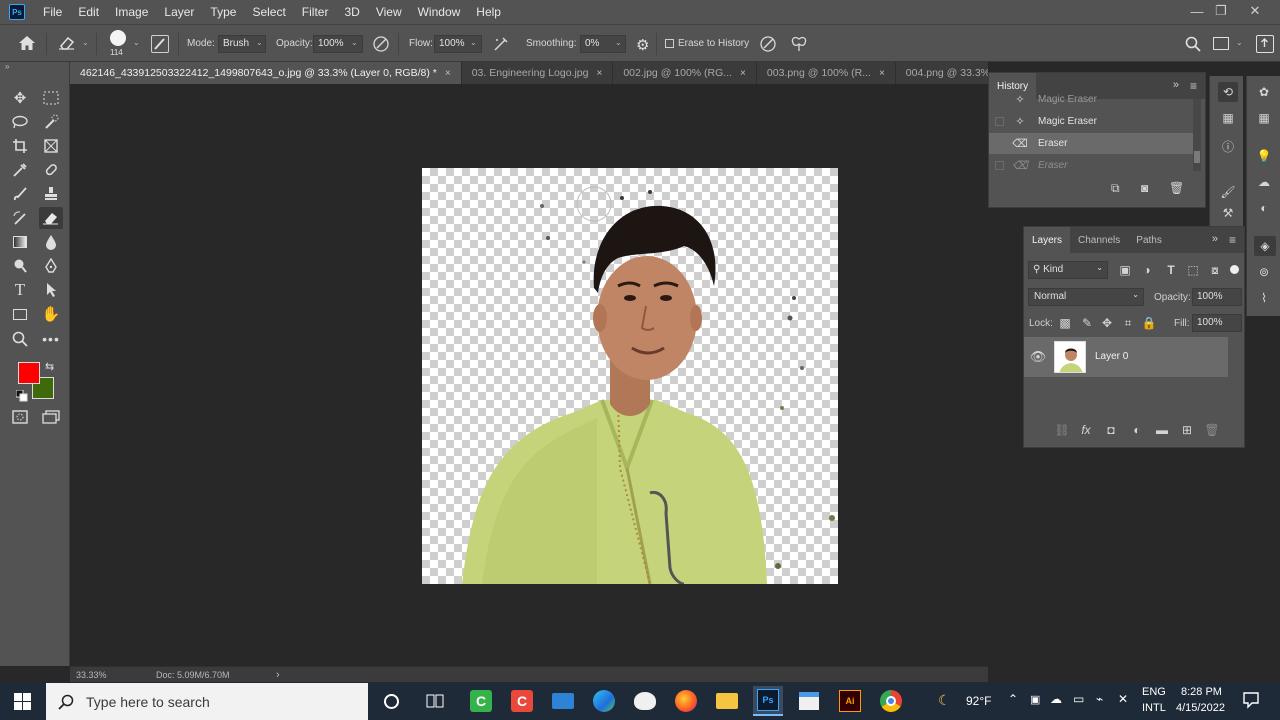 The width and height of the screenshot is (1280, 720). I want to click on search-icon, so click(1193, 44).